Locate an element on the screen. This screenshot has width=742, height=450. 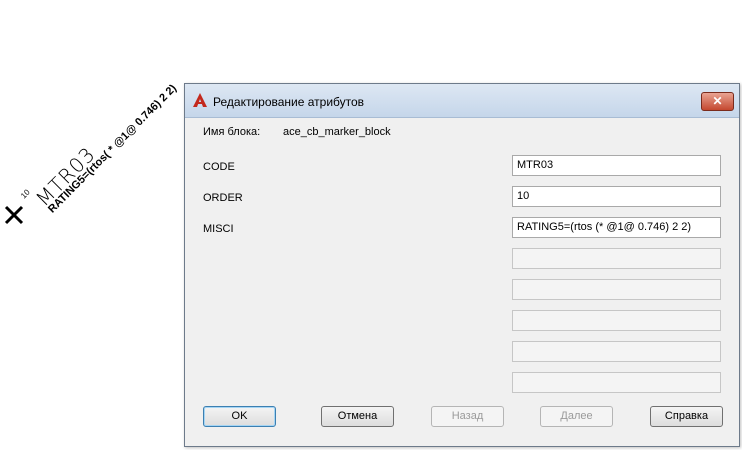
back-button: Назад is located at coordinates (467, 416).